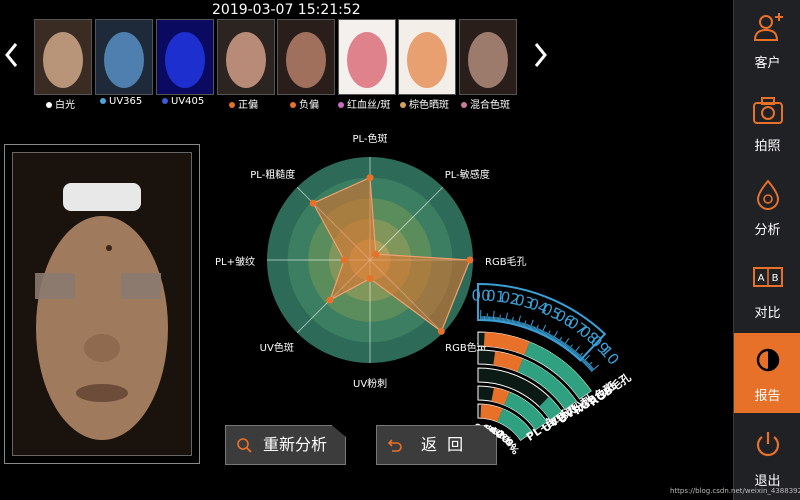 This screenshot has height=500, width=800. What do you see at coordinates (244, 445) in the screenshot?
I see `magnifier-icon` at bounding box center [244, 445].